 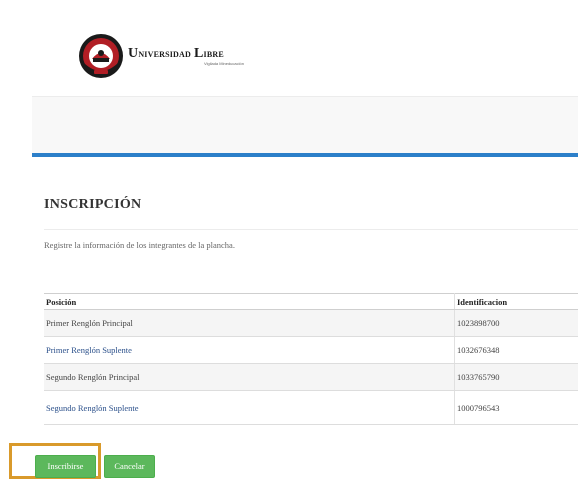 I want to click on table-row: Segundo Renglón Principal 1033765790, so click(x=311, y=377).